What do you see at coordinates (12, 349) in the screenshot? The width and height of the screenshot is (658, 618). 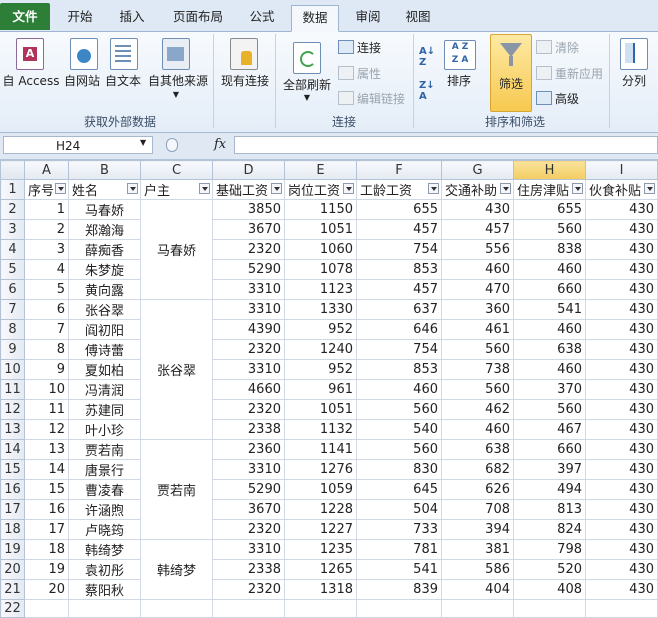 I see `row-header: 9` at bounding box center [12, 349].